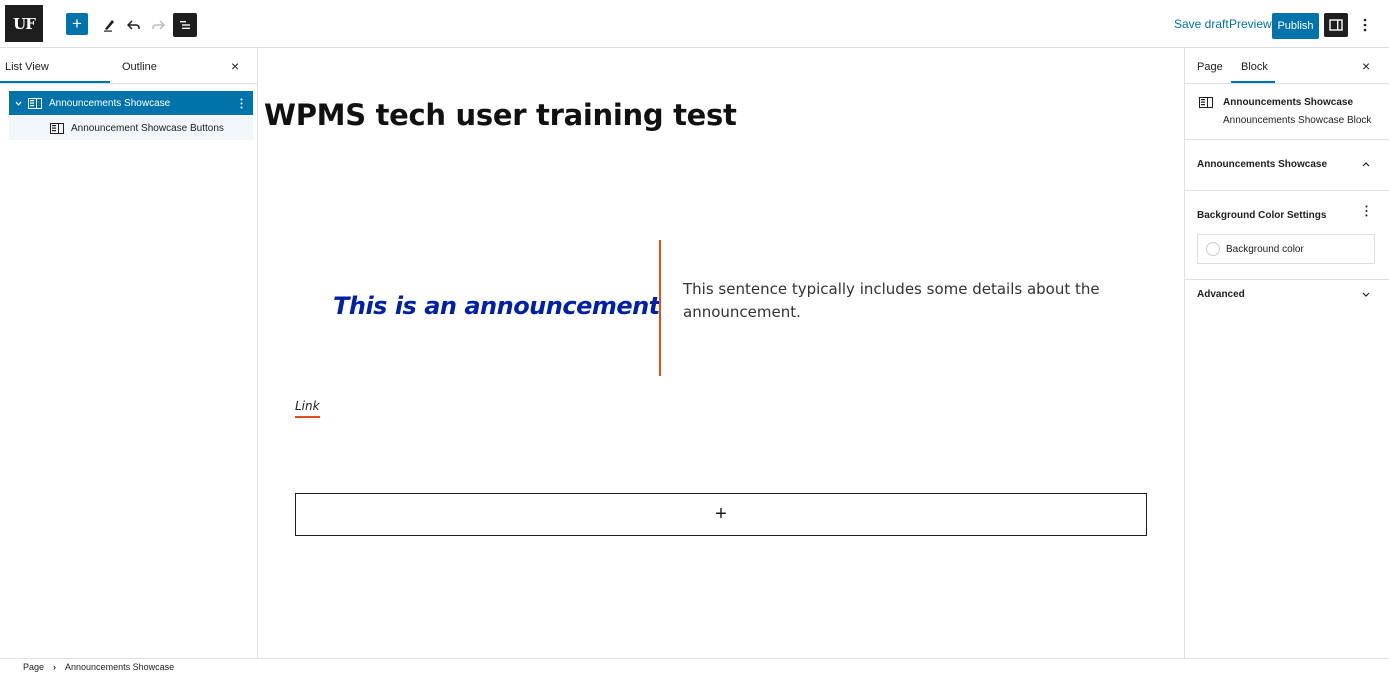  What do you see at coordinates (1262, 164) in the screenshot?
I see `panel-title: Announcements Showcase` at bounding box center [1262, 164].